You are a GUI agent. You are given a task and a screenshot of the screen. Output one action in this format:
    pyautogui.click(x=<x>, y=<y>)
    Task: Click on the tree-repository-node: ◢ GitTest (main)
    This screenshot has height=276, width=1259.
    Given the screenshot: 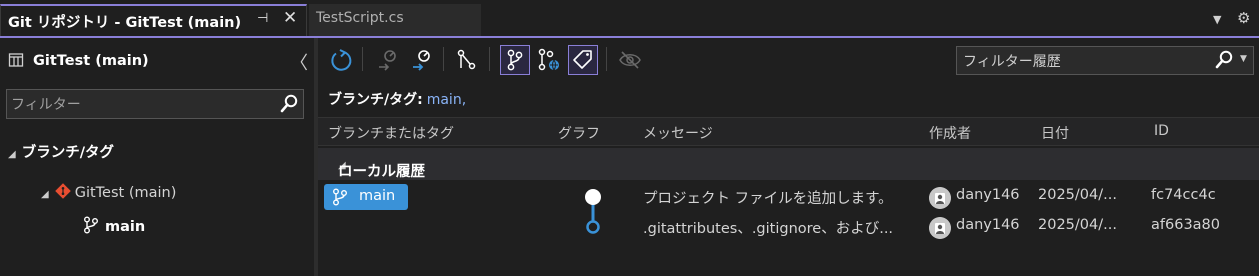 What is the action you would take?
    pyautogui.click(x=108, y=192)
    